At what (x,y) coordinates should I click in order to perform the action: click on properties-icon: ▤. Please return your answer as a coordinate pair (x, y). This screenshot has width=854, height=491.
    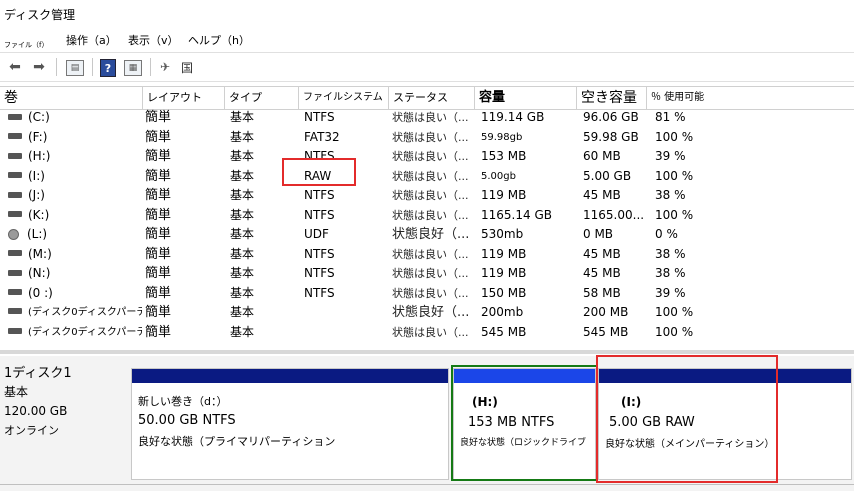
    Looking at the image, I should click on (75, 68).